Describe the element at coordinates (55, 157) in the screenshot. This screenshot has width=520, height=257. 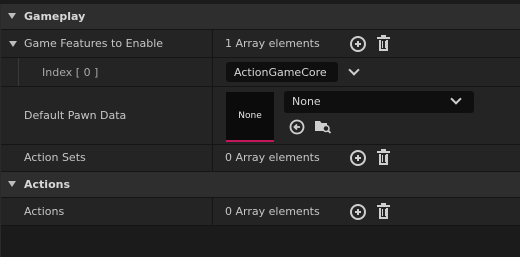
I see `property-label: Action Sets` at that location.